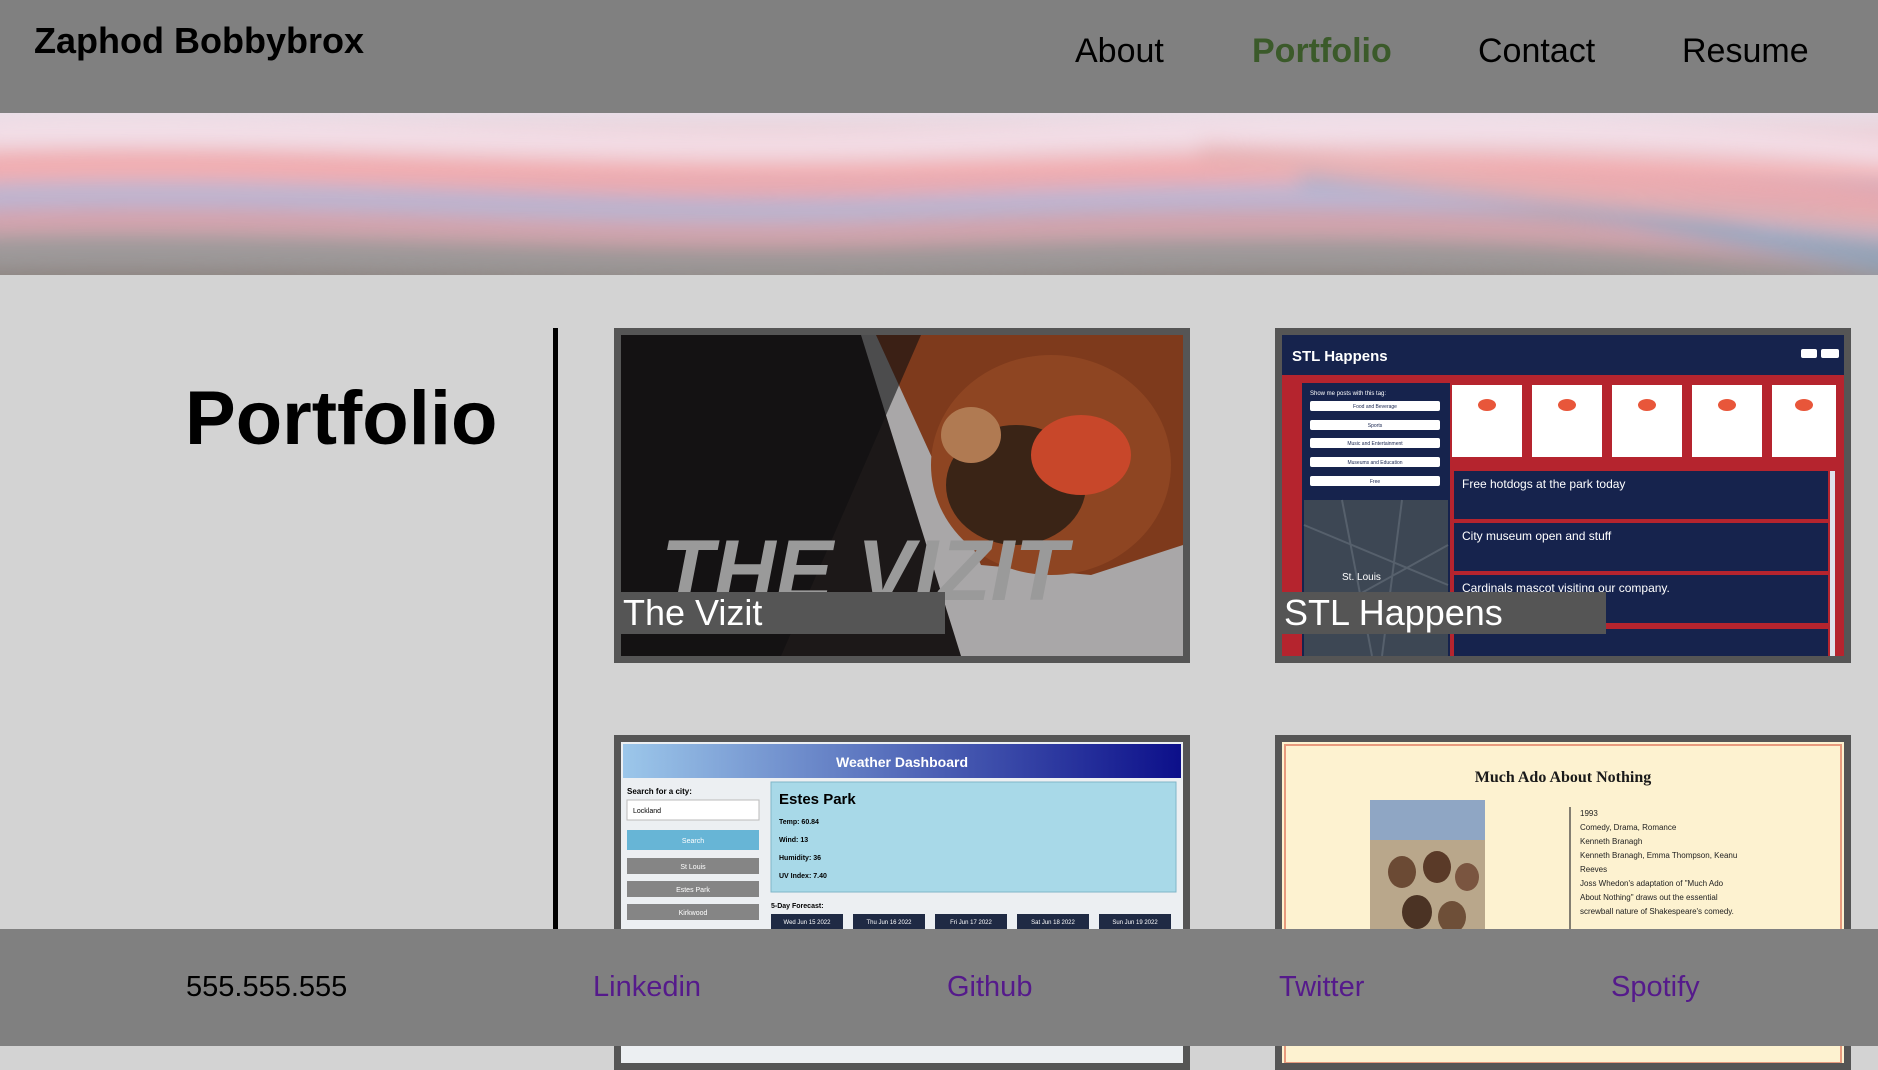 The height and width of the screenshot is (1070, 1878). I want to click on svg-text: Search, so click(693, 841).